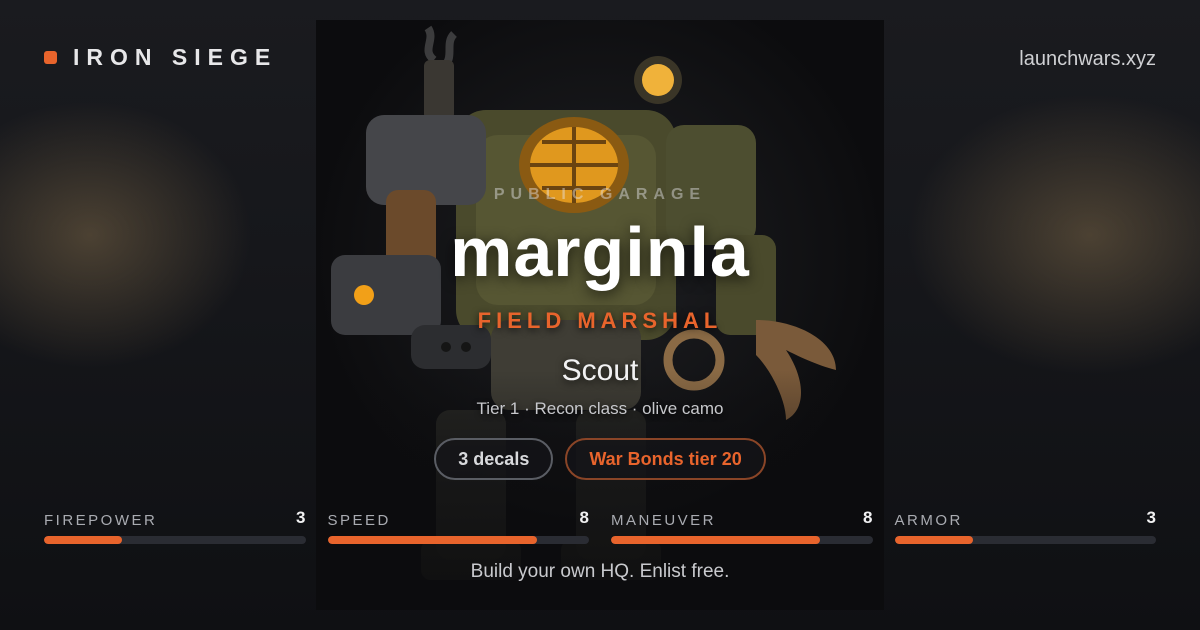 The width and height of the screenshot is (1200, 630). I want to click on stat-speed: SPEED 8, so click(458, 528).